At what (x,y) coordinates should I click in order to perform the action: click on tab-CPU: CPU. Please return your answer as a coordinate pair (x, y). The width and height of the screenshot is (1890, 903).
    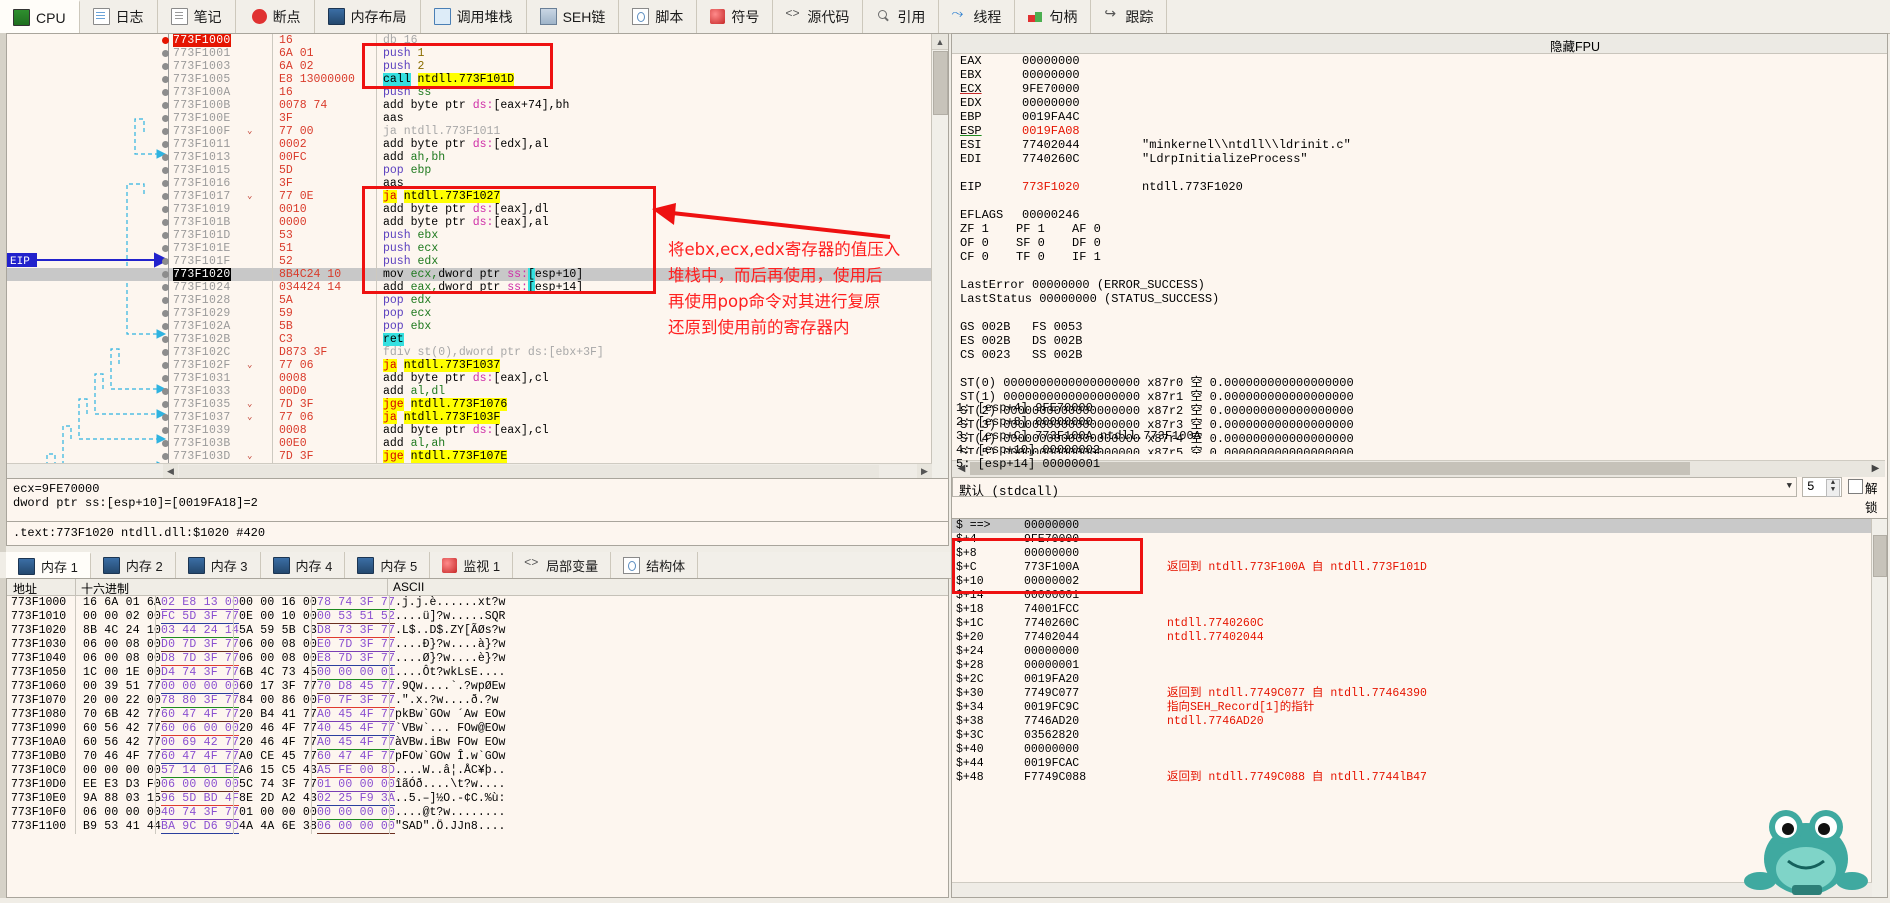
    Looking at the image, I should click on (40, 16).